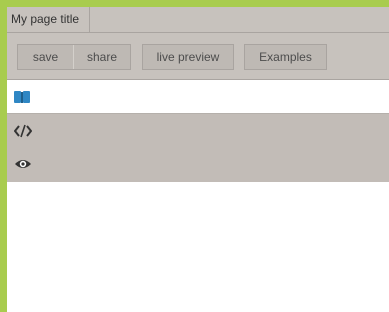 The width and height of the screenshot is (389, 312). Describe the element at coordinates (198, 131) in the screenshot. I see `panel-row-code` at that location.